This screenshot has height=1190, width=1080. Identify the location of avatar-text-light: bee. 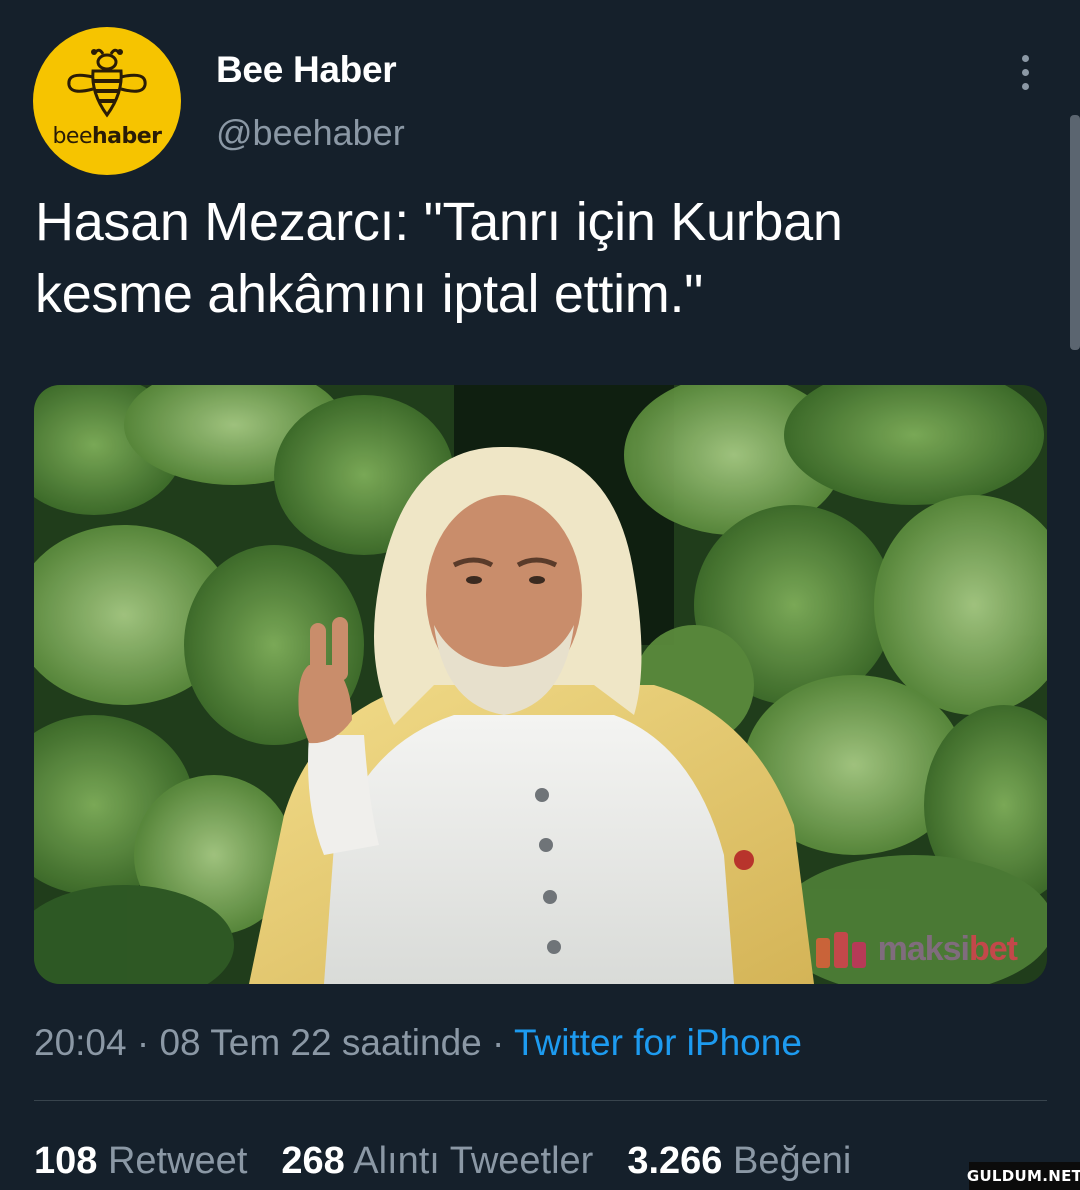
(72, 136).